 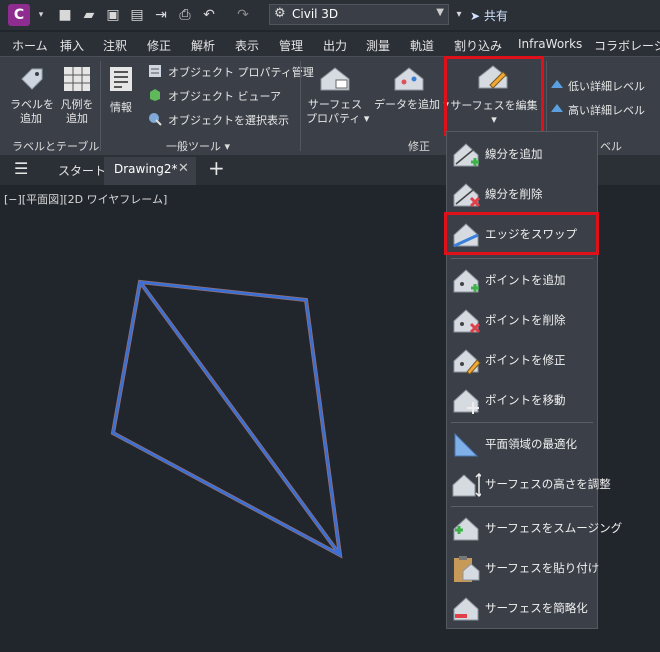 I want to click on menu-label: 線分を削除, so click(x=514, y=194).